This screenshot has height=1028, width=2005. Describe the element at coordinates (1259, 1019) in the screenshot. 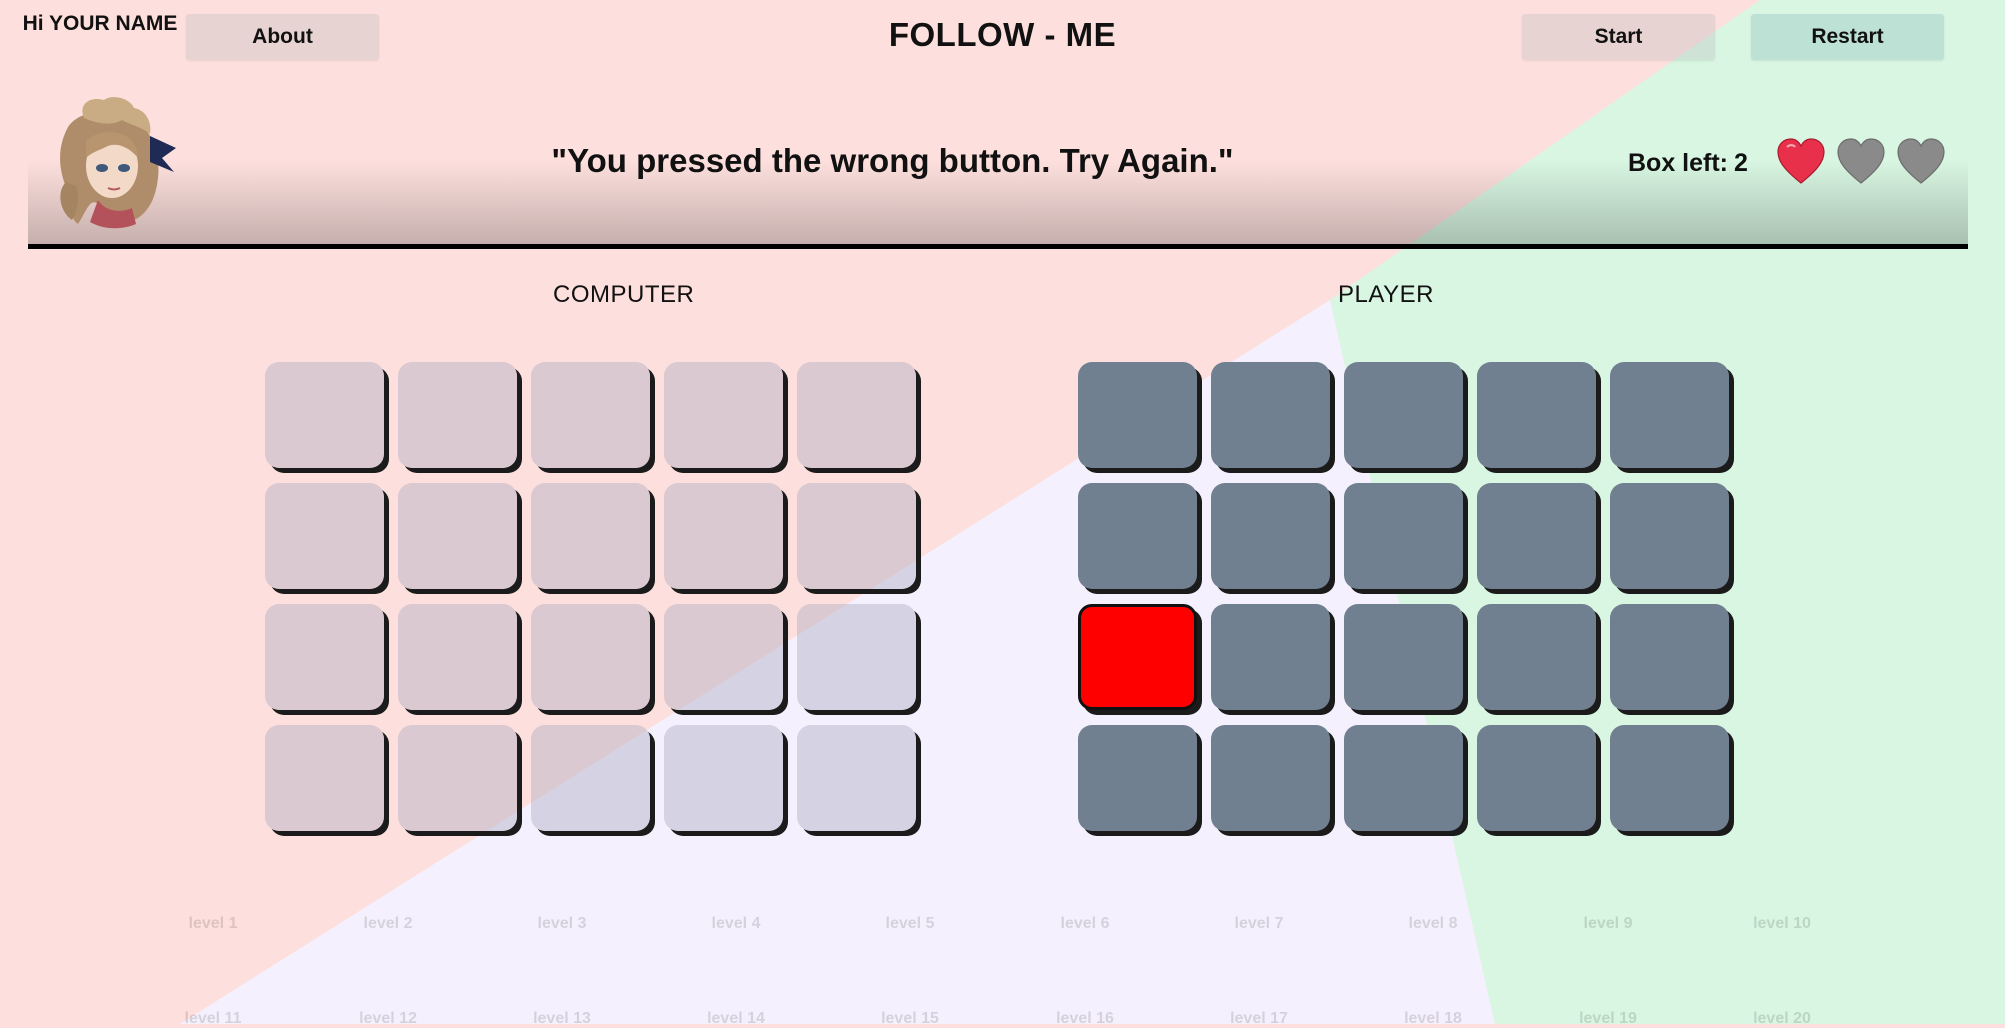

I see `level-label: level 17` at that location.